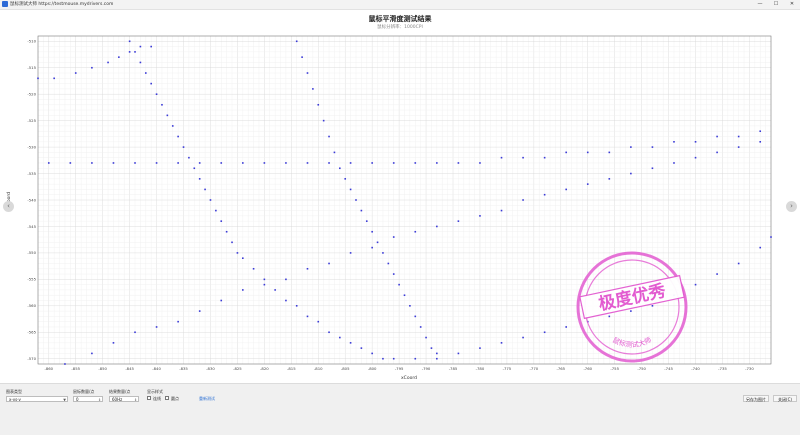 The width and height of the screenshot is (800, 435). What do you see at coordinates (791, 206) in the screenshot?
I see `next-arrow-icon: ›` at bounding box center [791, 206].